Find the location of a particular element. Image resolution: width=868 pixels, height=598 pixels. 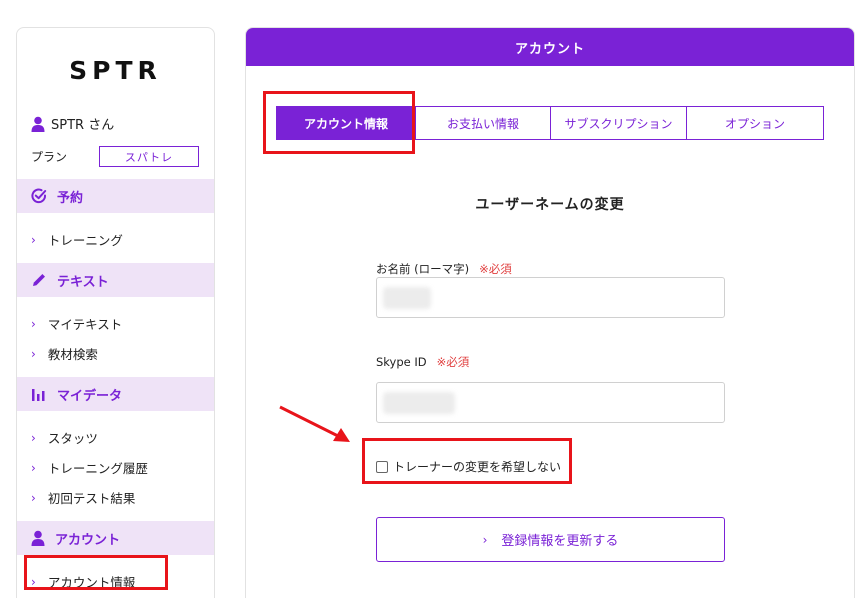

skype-field-label: Skype ID ※必須 is located at coordinates (422, 362).